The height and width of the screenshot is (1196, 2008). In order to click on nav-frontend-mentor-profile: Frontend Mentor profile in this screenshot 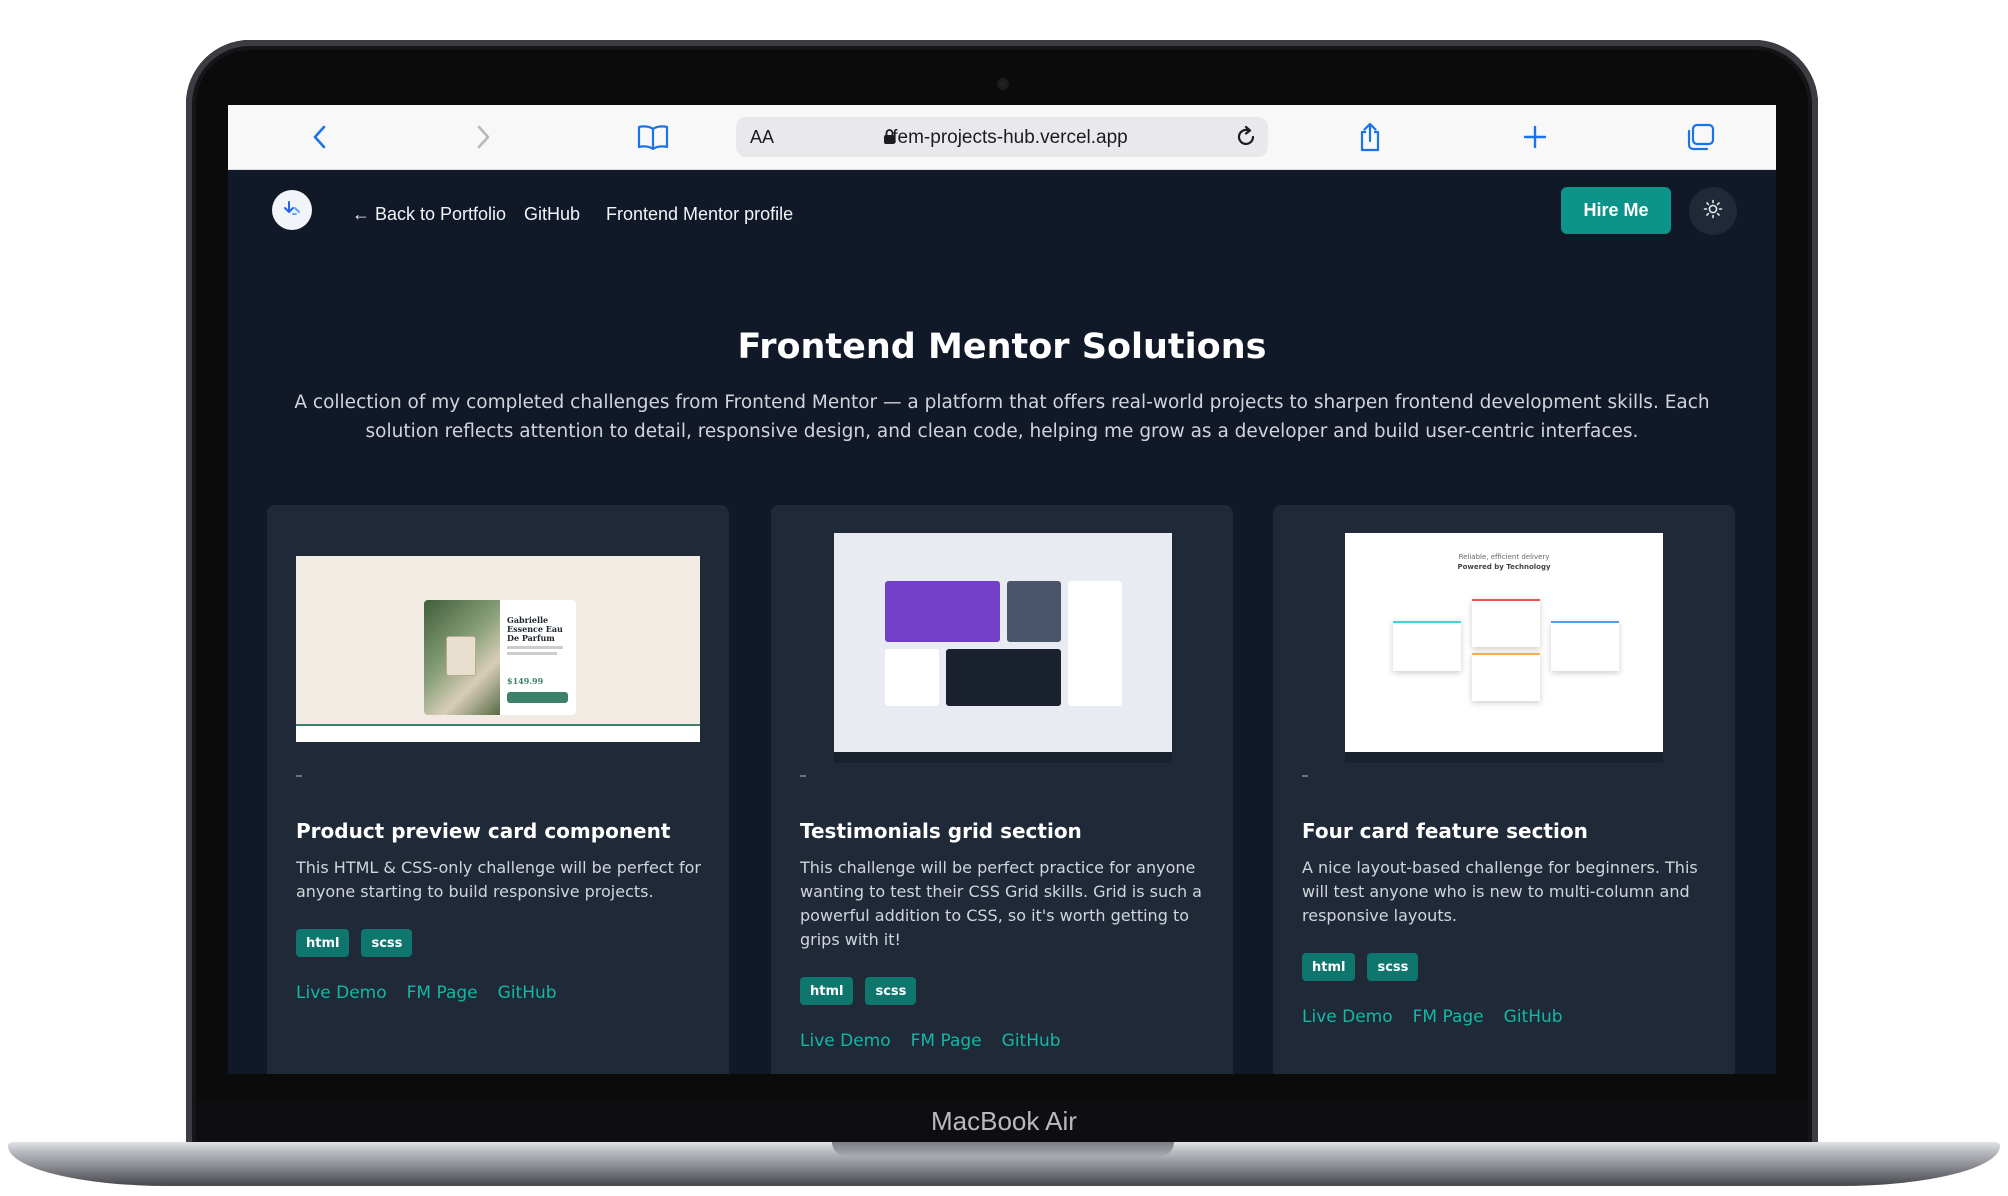, I will do `click(699, 214)`.